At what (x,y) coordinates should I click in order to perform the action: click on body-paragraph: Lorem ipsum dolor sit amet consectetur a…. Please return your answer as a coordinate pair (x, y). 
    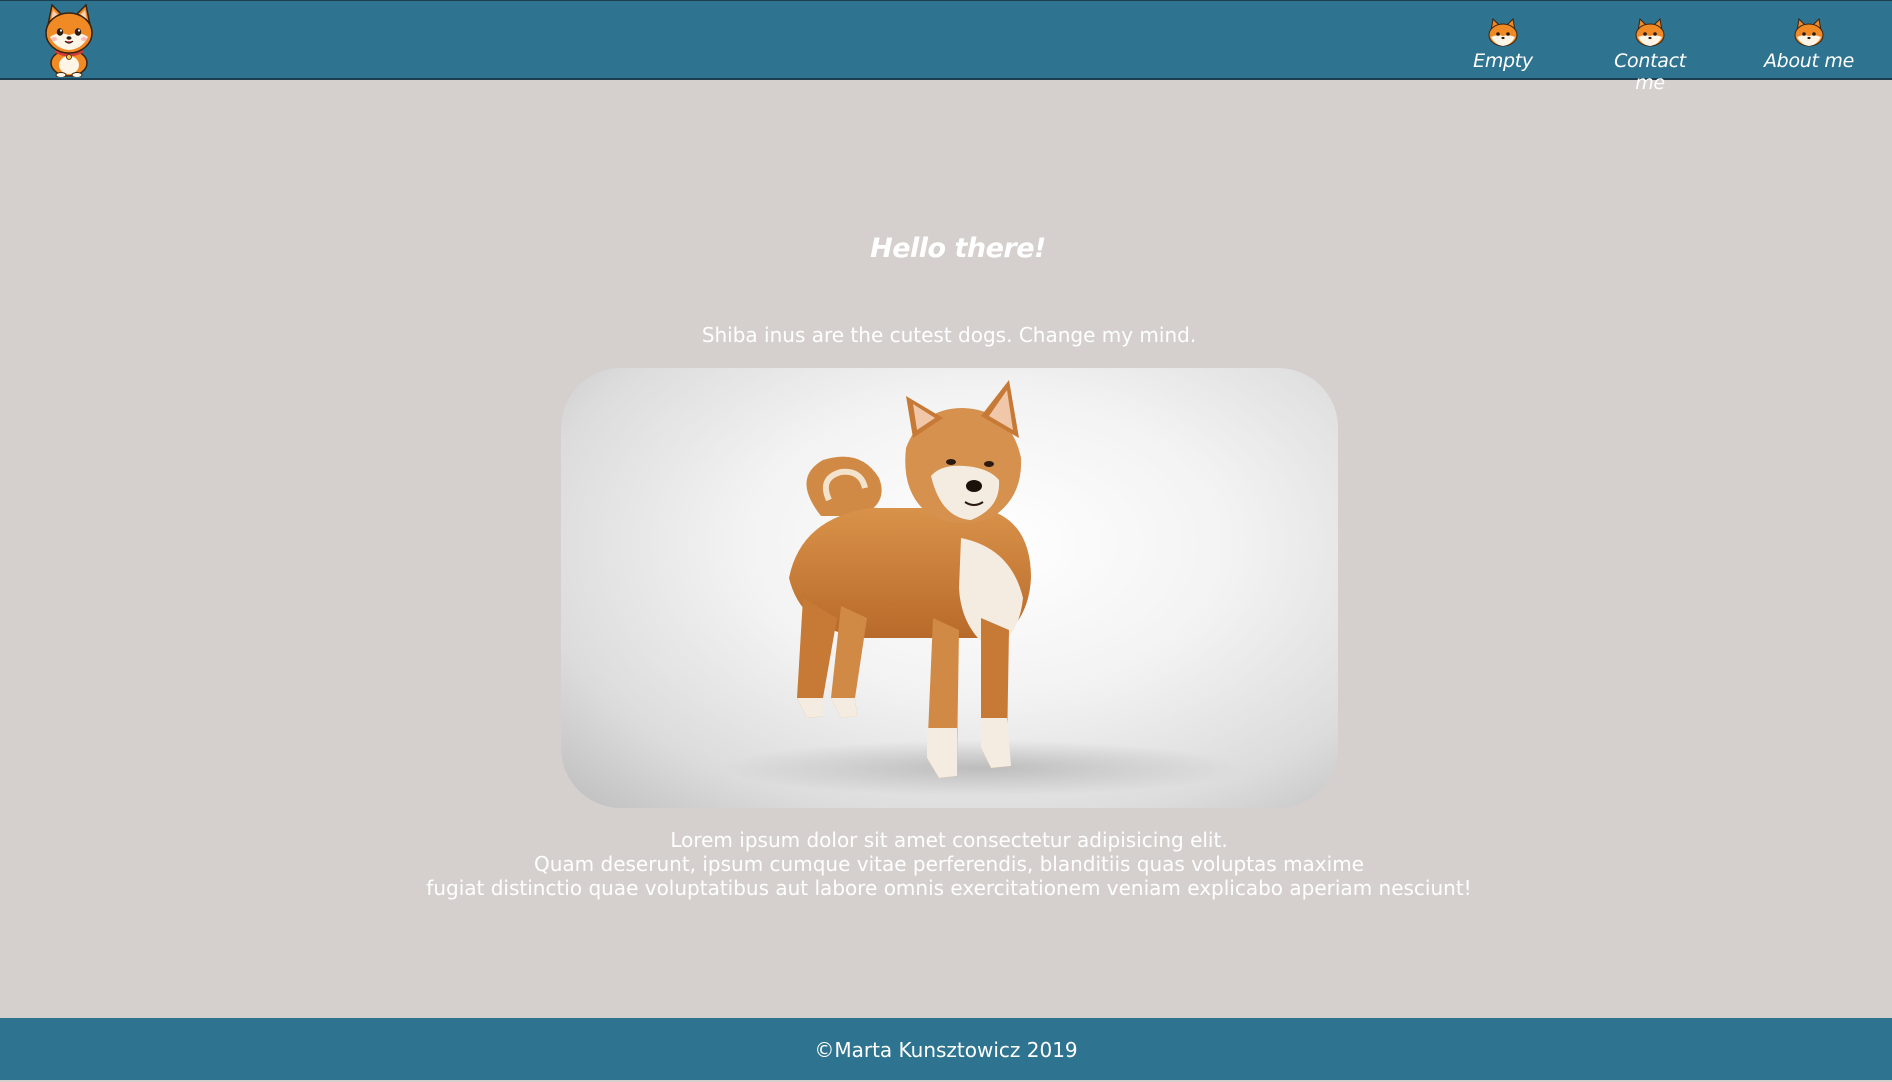
    Looking at the image, I should click on (946, 864).